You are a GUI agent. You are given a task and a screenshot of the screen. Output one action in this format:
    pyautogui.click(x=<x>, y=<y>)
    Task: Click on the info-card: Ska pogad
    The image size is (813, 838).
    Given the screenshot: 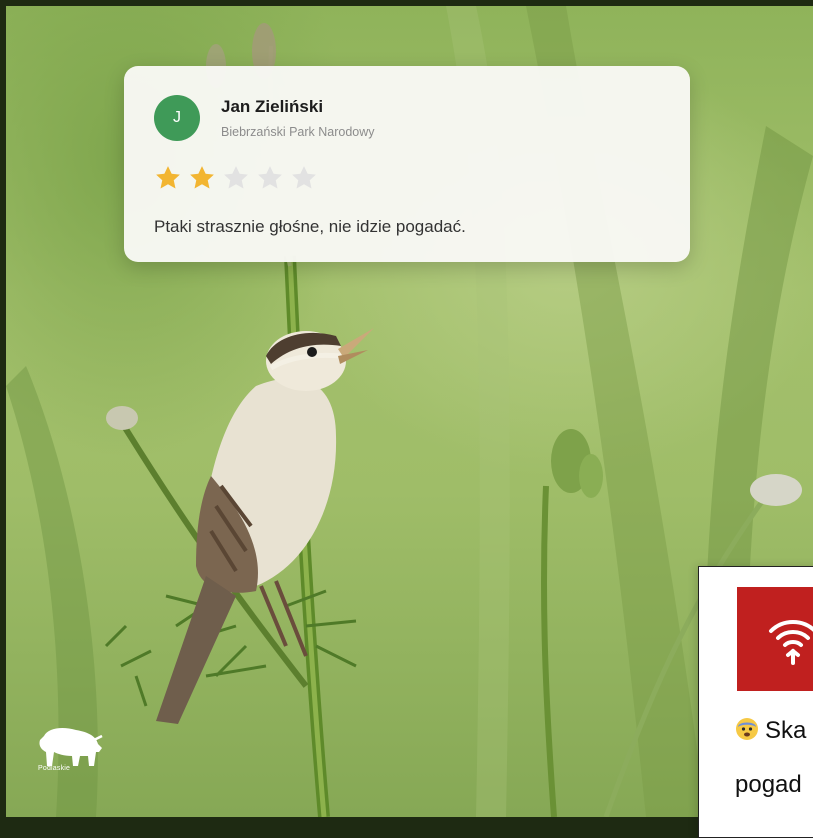 What is the action you would take?
    pyautogui.click(x=755, y=702)
    